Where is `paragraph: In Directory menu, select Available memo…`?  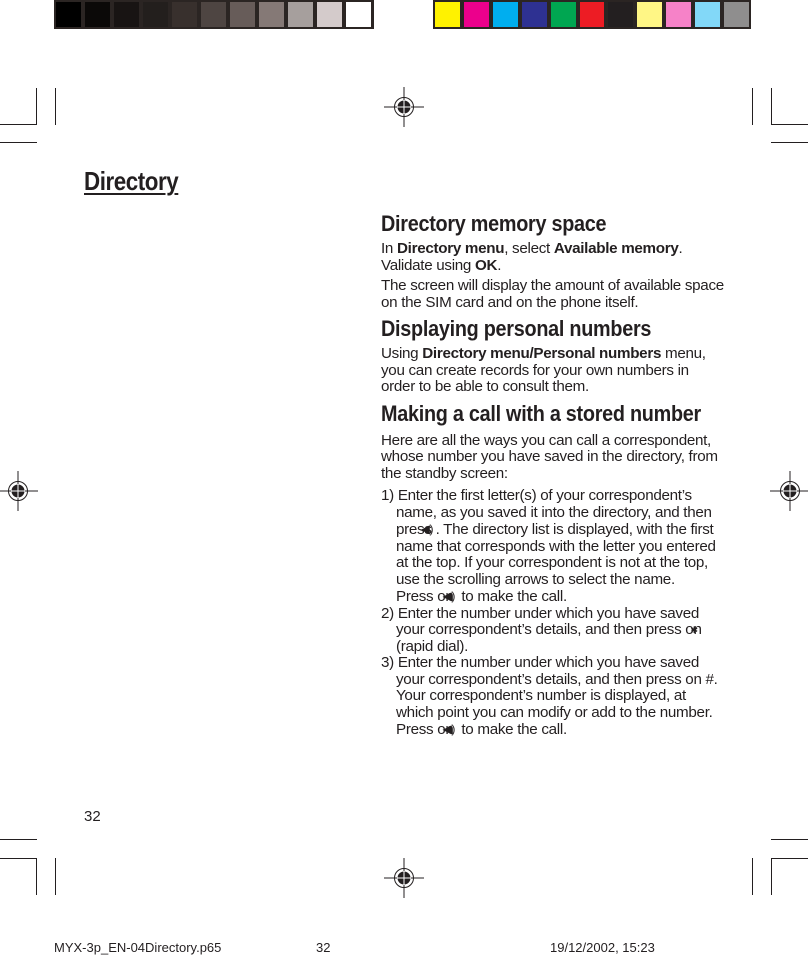 paragraph: In Directory menu, select Available memo… is located at coordinates (553, 257).